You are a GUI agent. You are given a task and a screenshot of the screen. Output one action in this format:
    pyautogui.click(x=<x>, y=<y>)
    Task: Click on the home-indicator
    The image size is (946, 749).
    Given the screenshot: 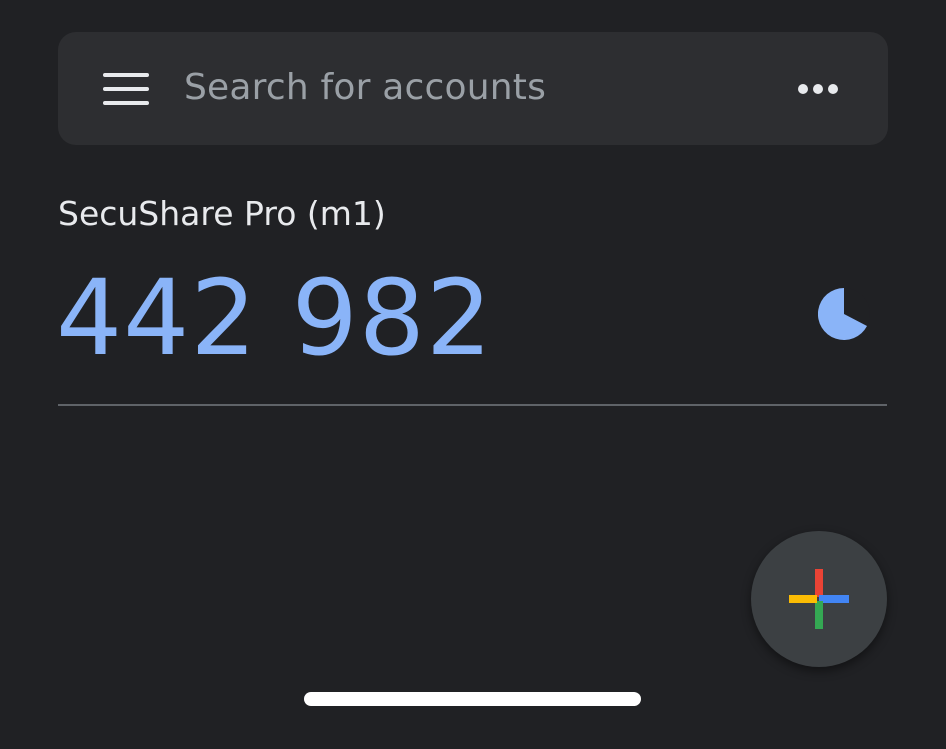 What is the action you would take?
    pyautogui.click(x=472, y=699)
    